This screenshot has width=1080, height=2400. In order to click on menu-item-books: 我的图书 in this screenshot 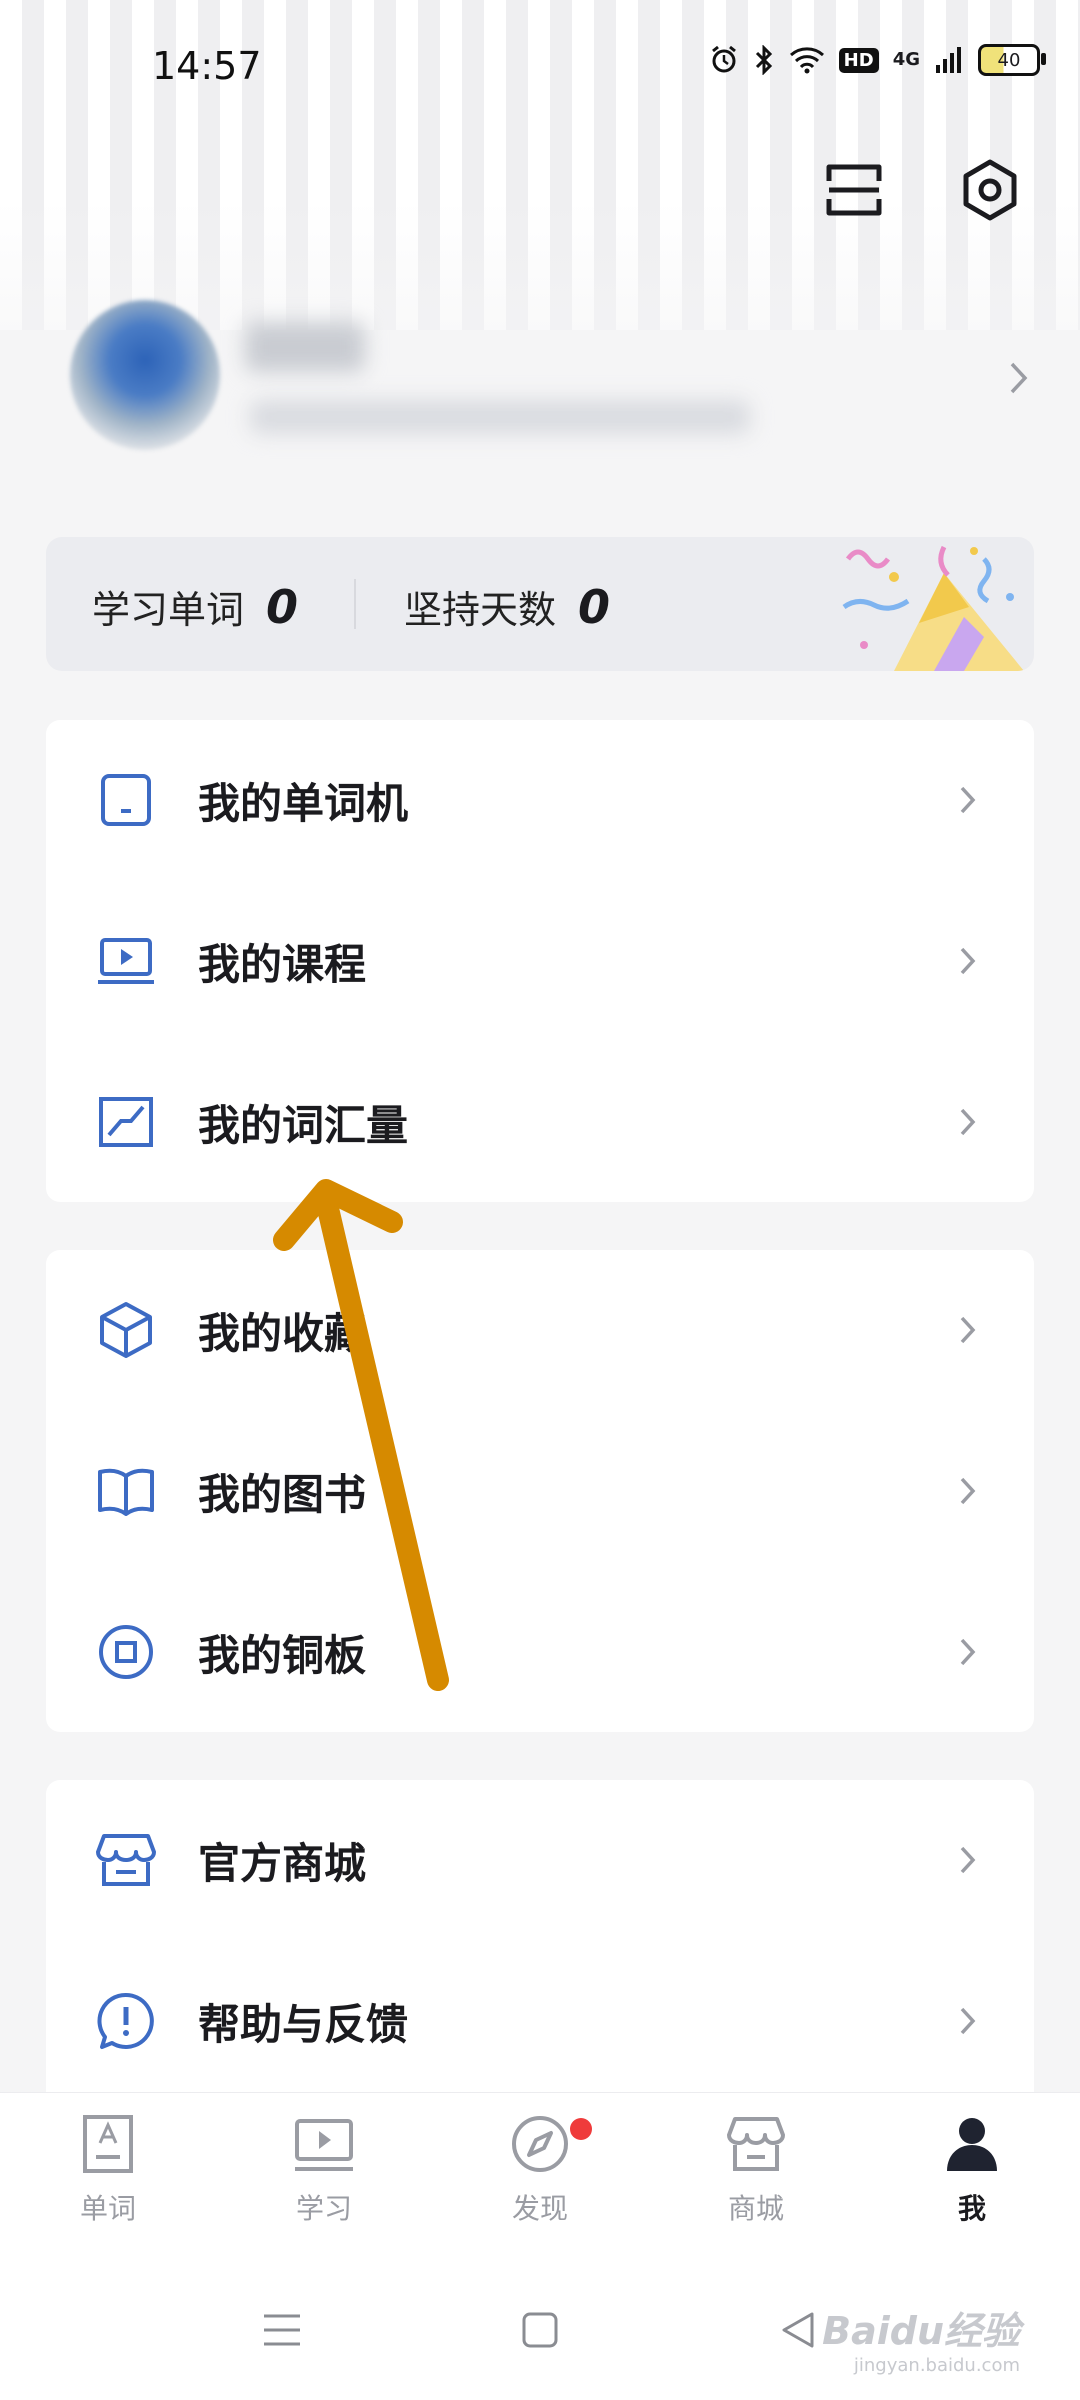, I will do `click(540, 1491)`.